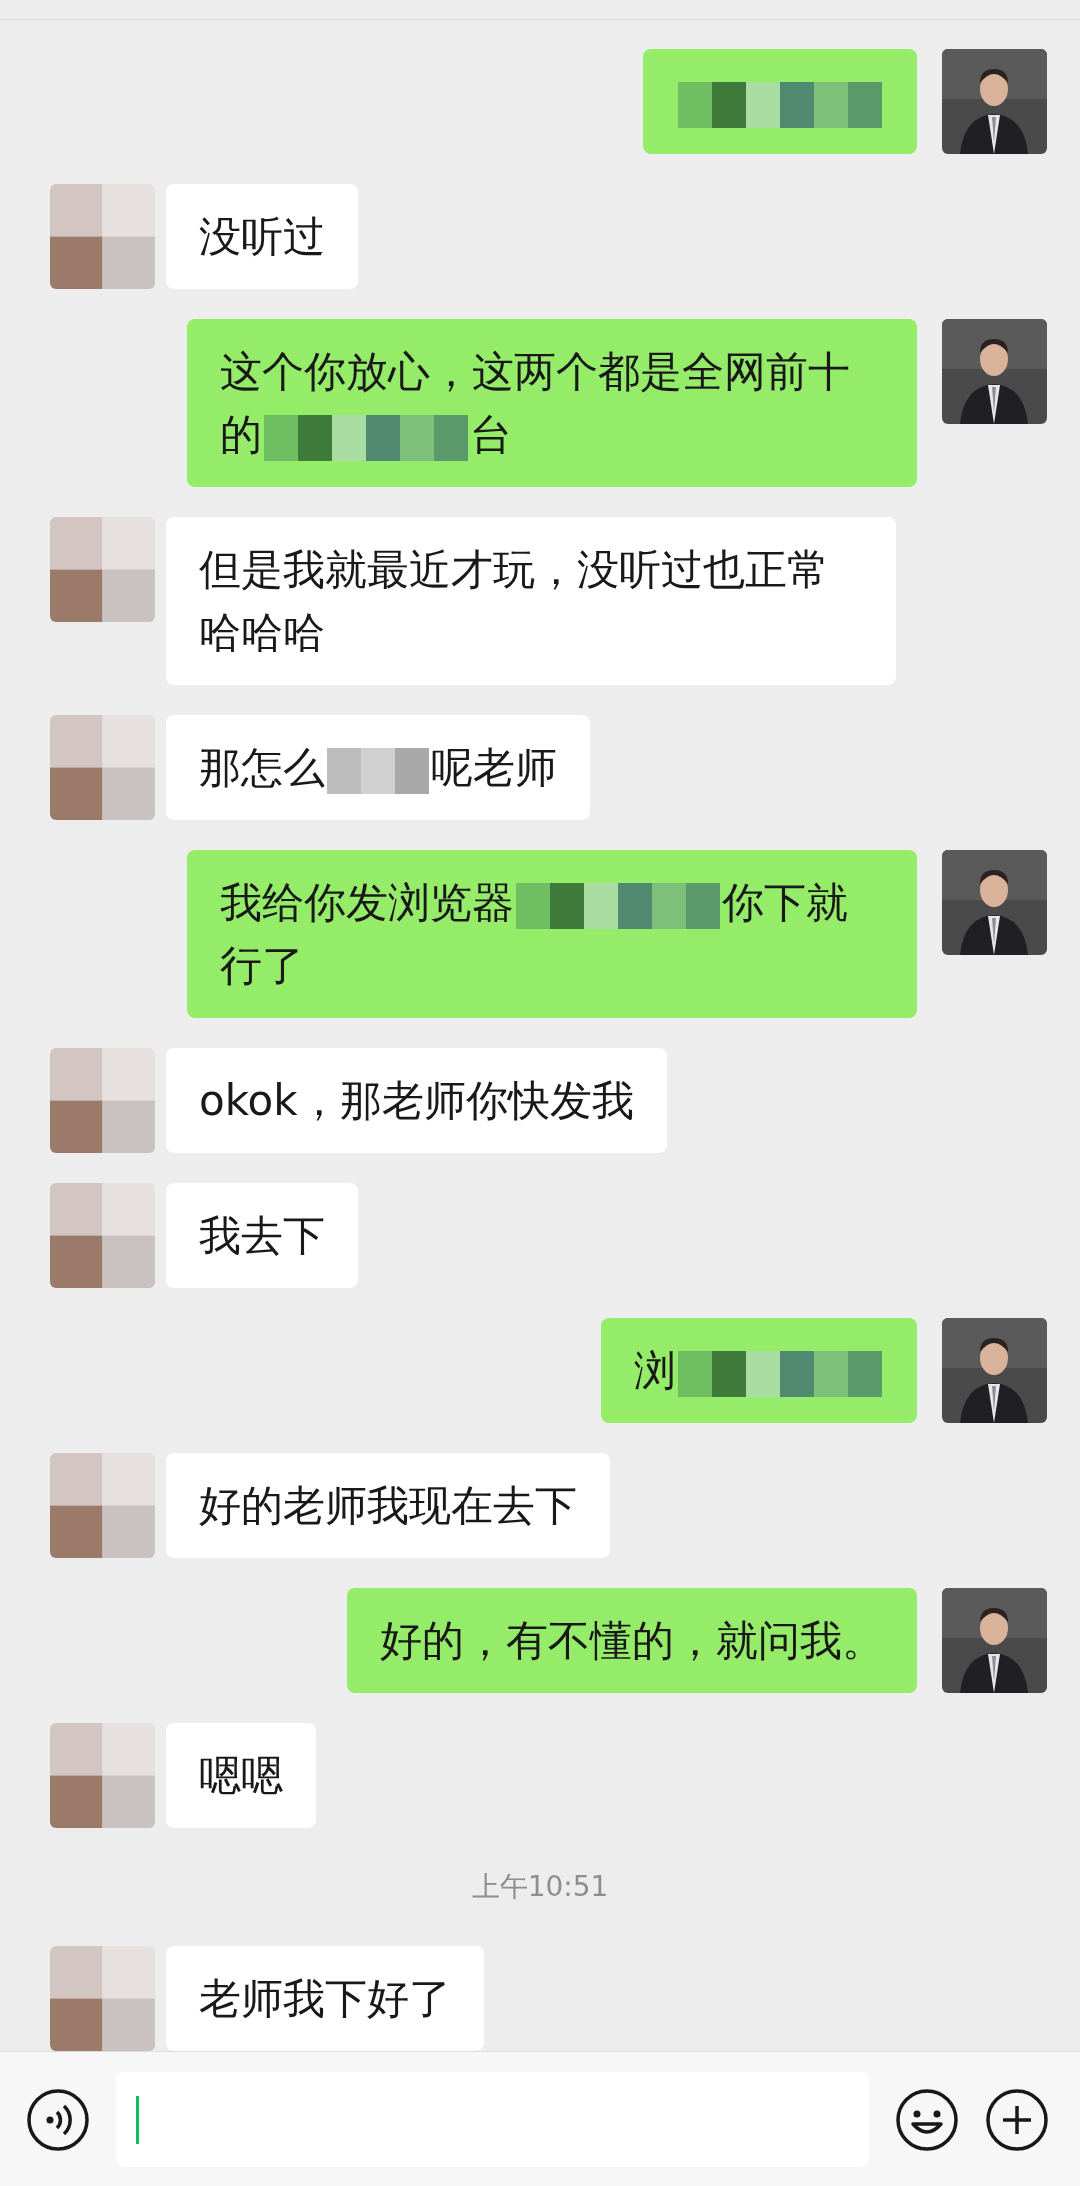  What do you see at coordinates (58, 2120) in the screenshot?
I see `voice-icon` at bounding box center [58, 2120].